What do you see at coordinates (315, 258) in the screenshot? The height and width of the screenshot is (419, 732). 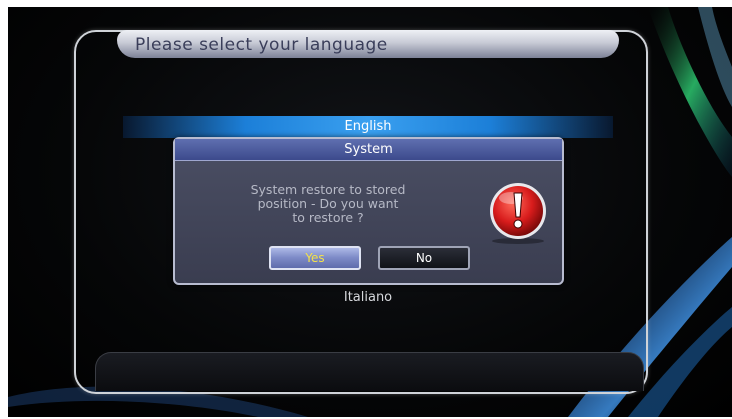 I see `yes-button: Yes` at bounding box center [315, 258].